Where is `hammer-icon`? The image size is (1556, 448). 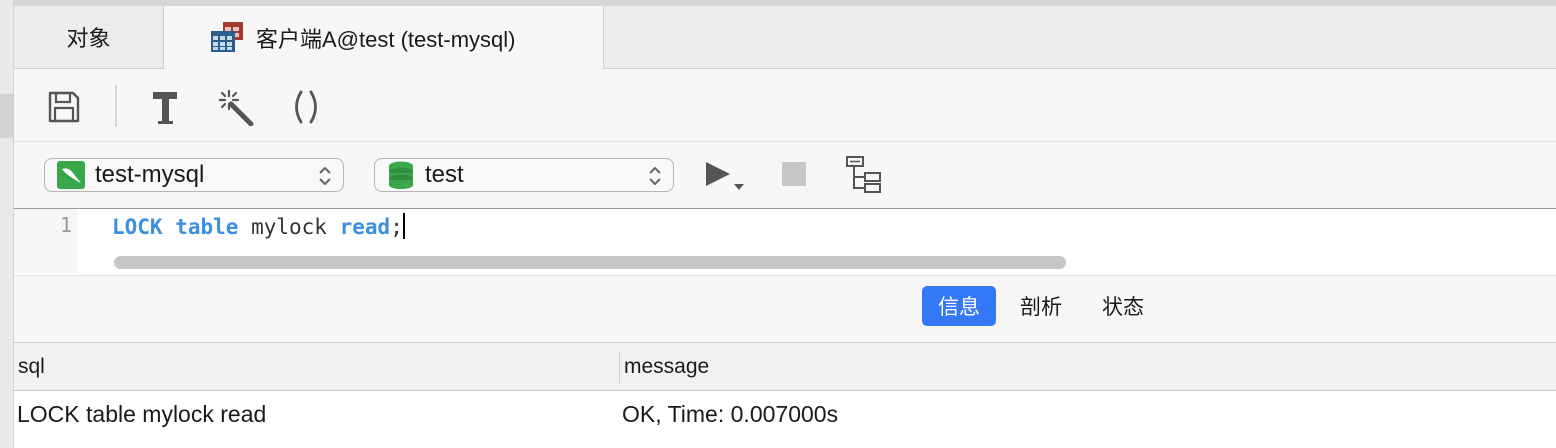 hammer-icon is located at coordinates (165, 108).